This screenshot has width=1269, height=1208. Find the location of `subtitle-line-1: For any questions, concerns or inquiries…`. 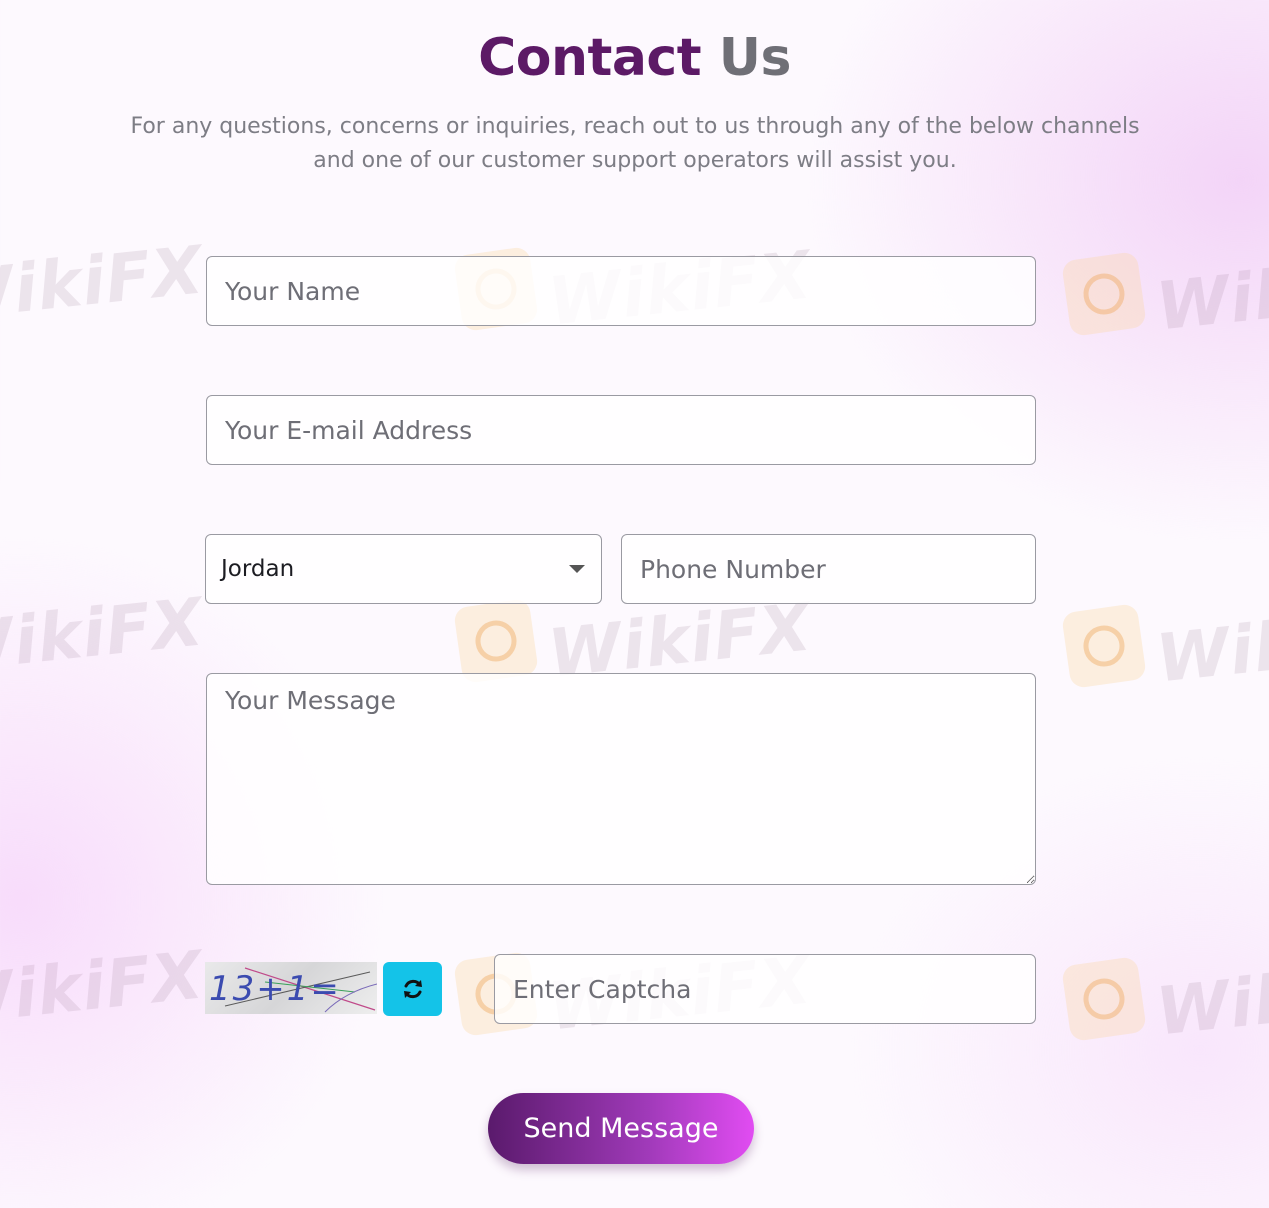

subtitle-line-1: For any questions, concerns or inquiries… is located at coordinates (635, 126).